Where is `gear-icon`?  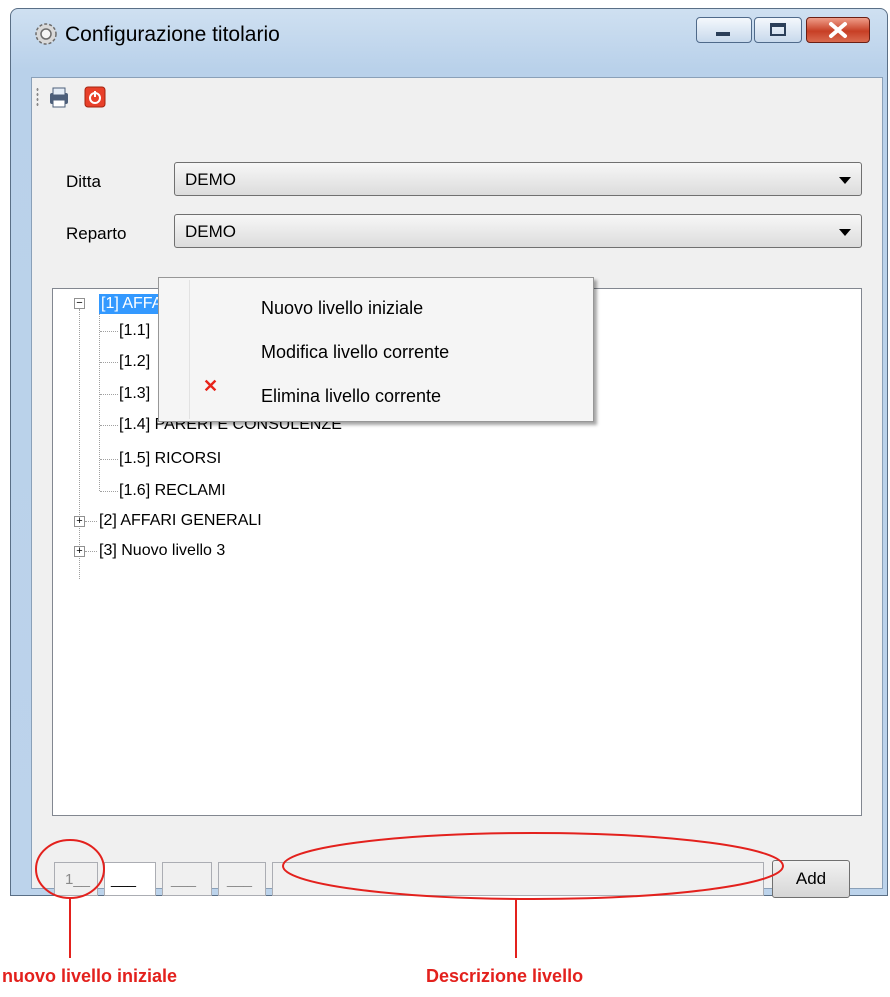 gear-icon is located at coordinates (46, 34).